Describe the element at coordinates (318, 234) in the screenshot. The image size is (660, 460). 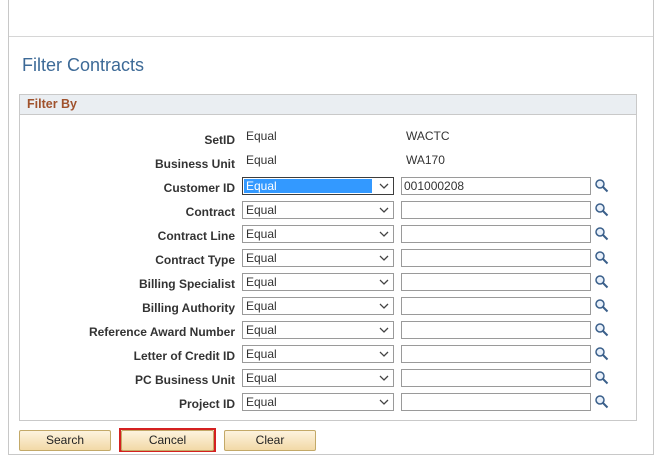
I see `contract-line-operator-select: Equal` at that location.